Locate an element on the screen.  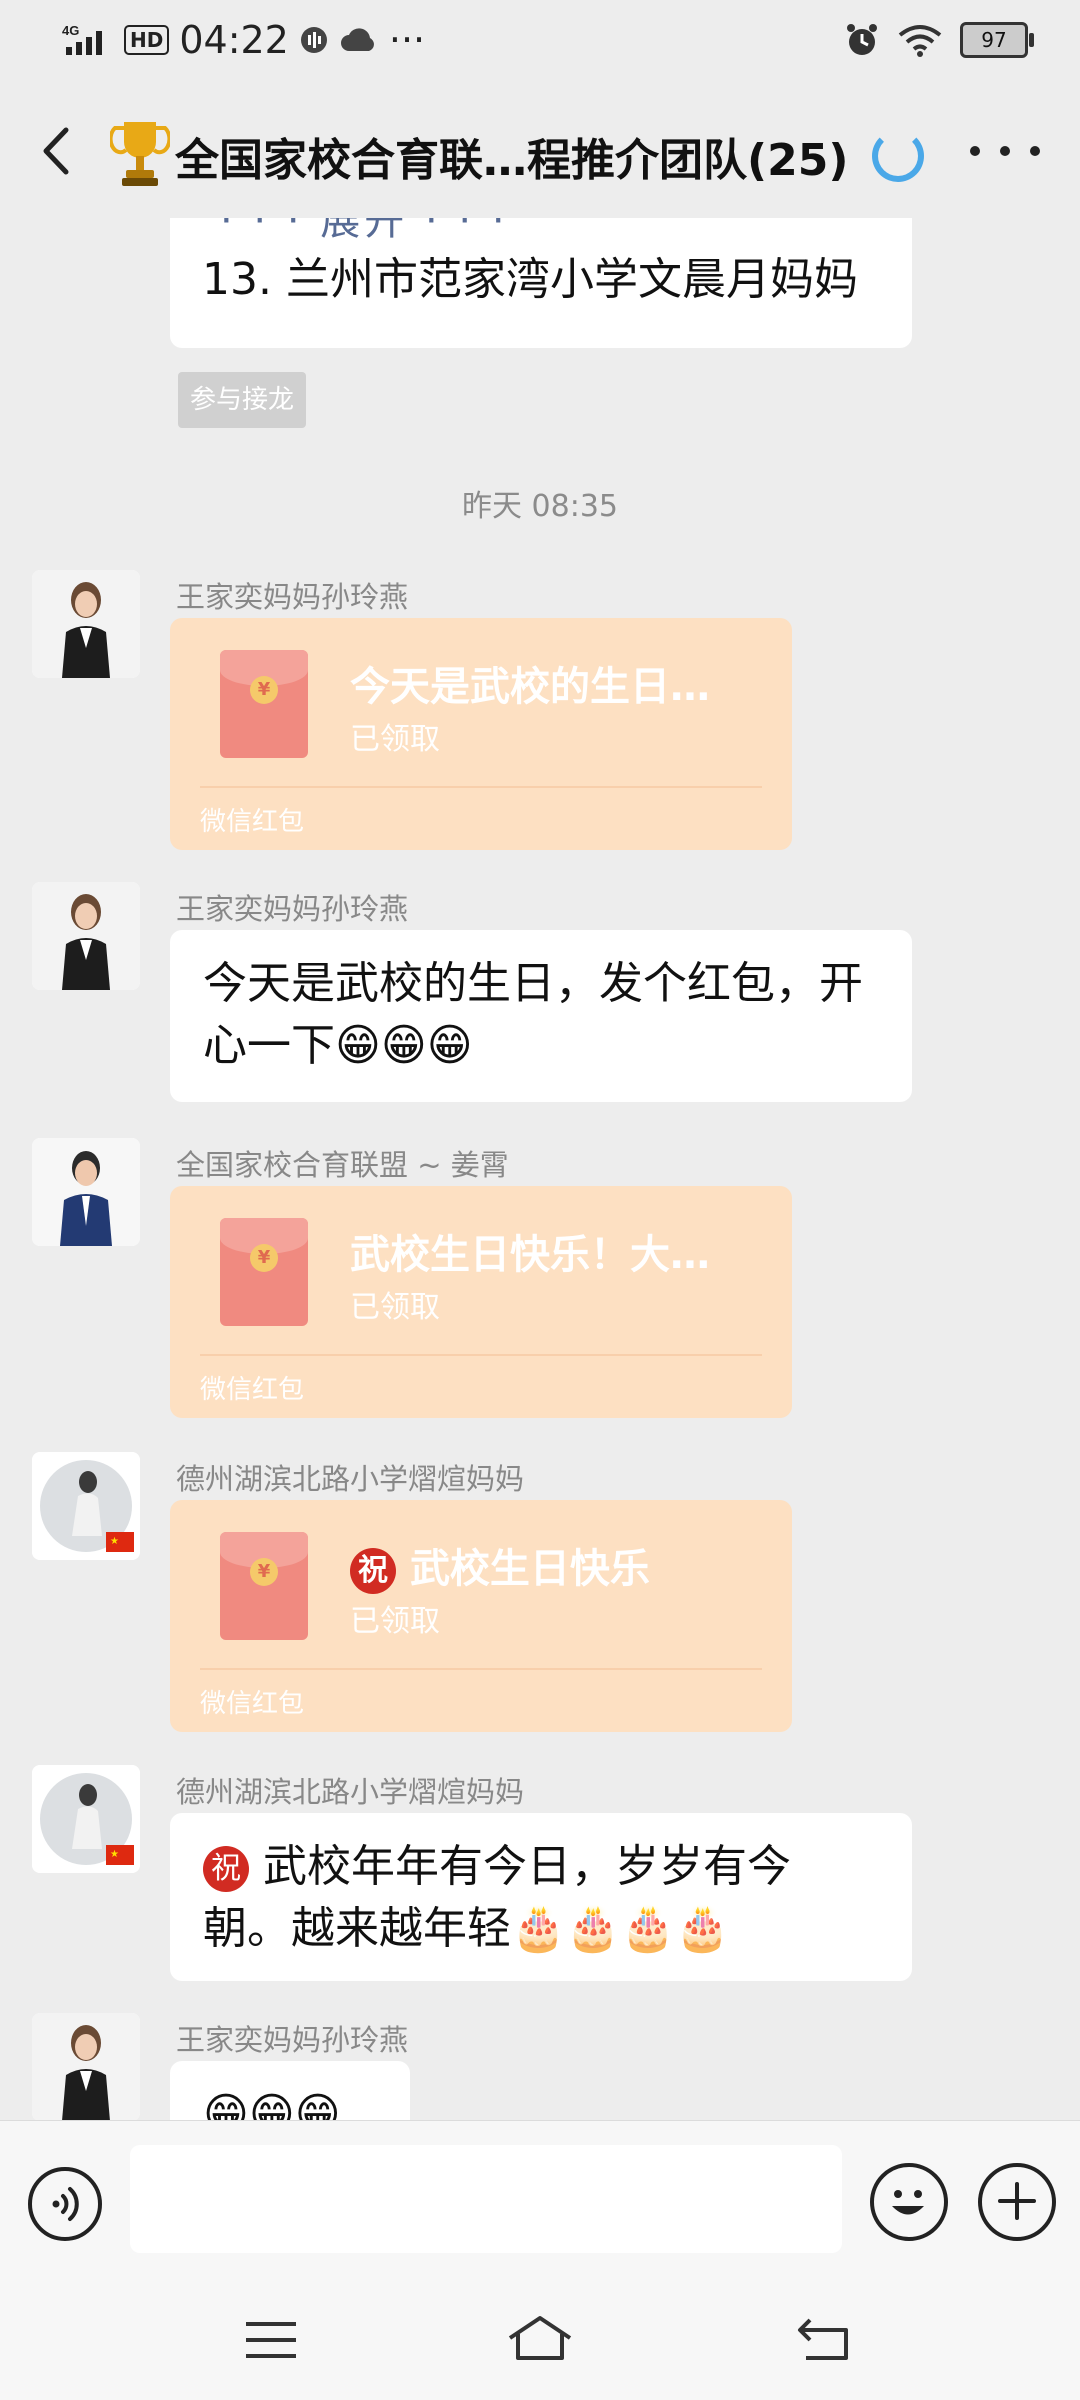
more-functions-button is located at coordinates (1017, 2202).